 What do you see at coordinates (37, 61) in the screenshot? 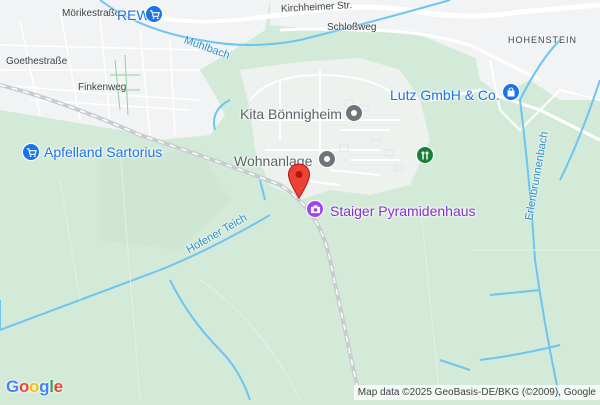
I see `street-label-goethestrasse: Goethestraße` at bounding box center [37, 61].